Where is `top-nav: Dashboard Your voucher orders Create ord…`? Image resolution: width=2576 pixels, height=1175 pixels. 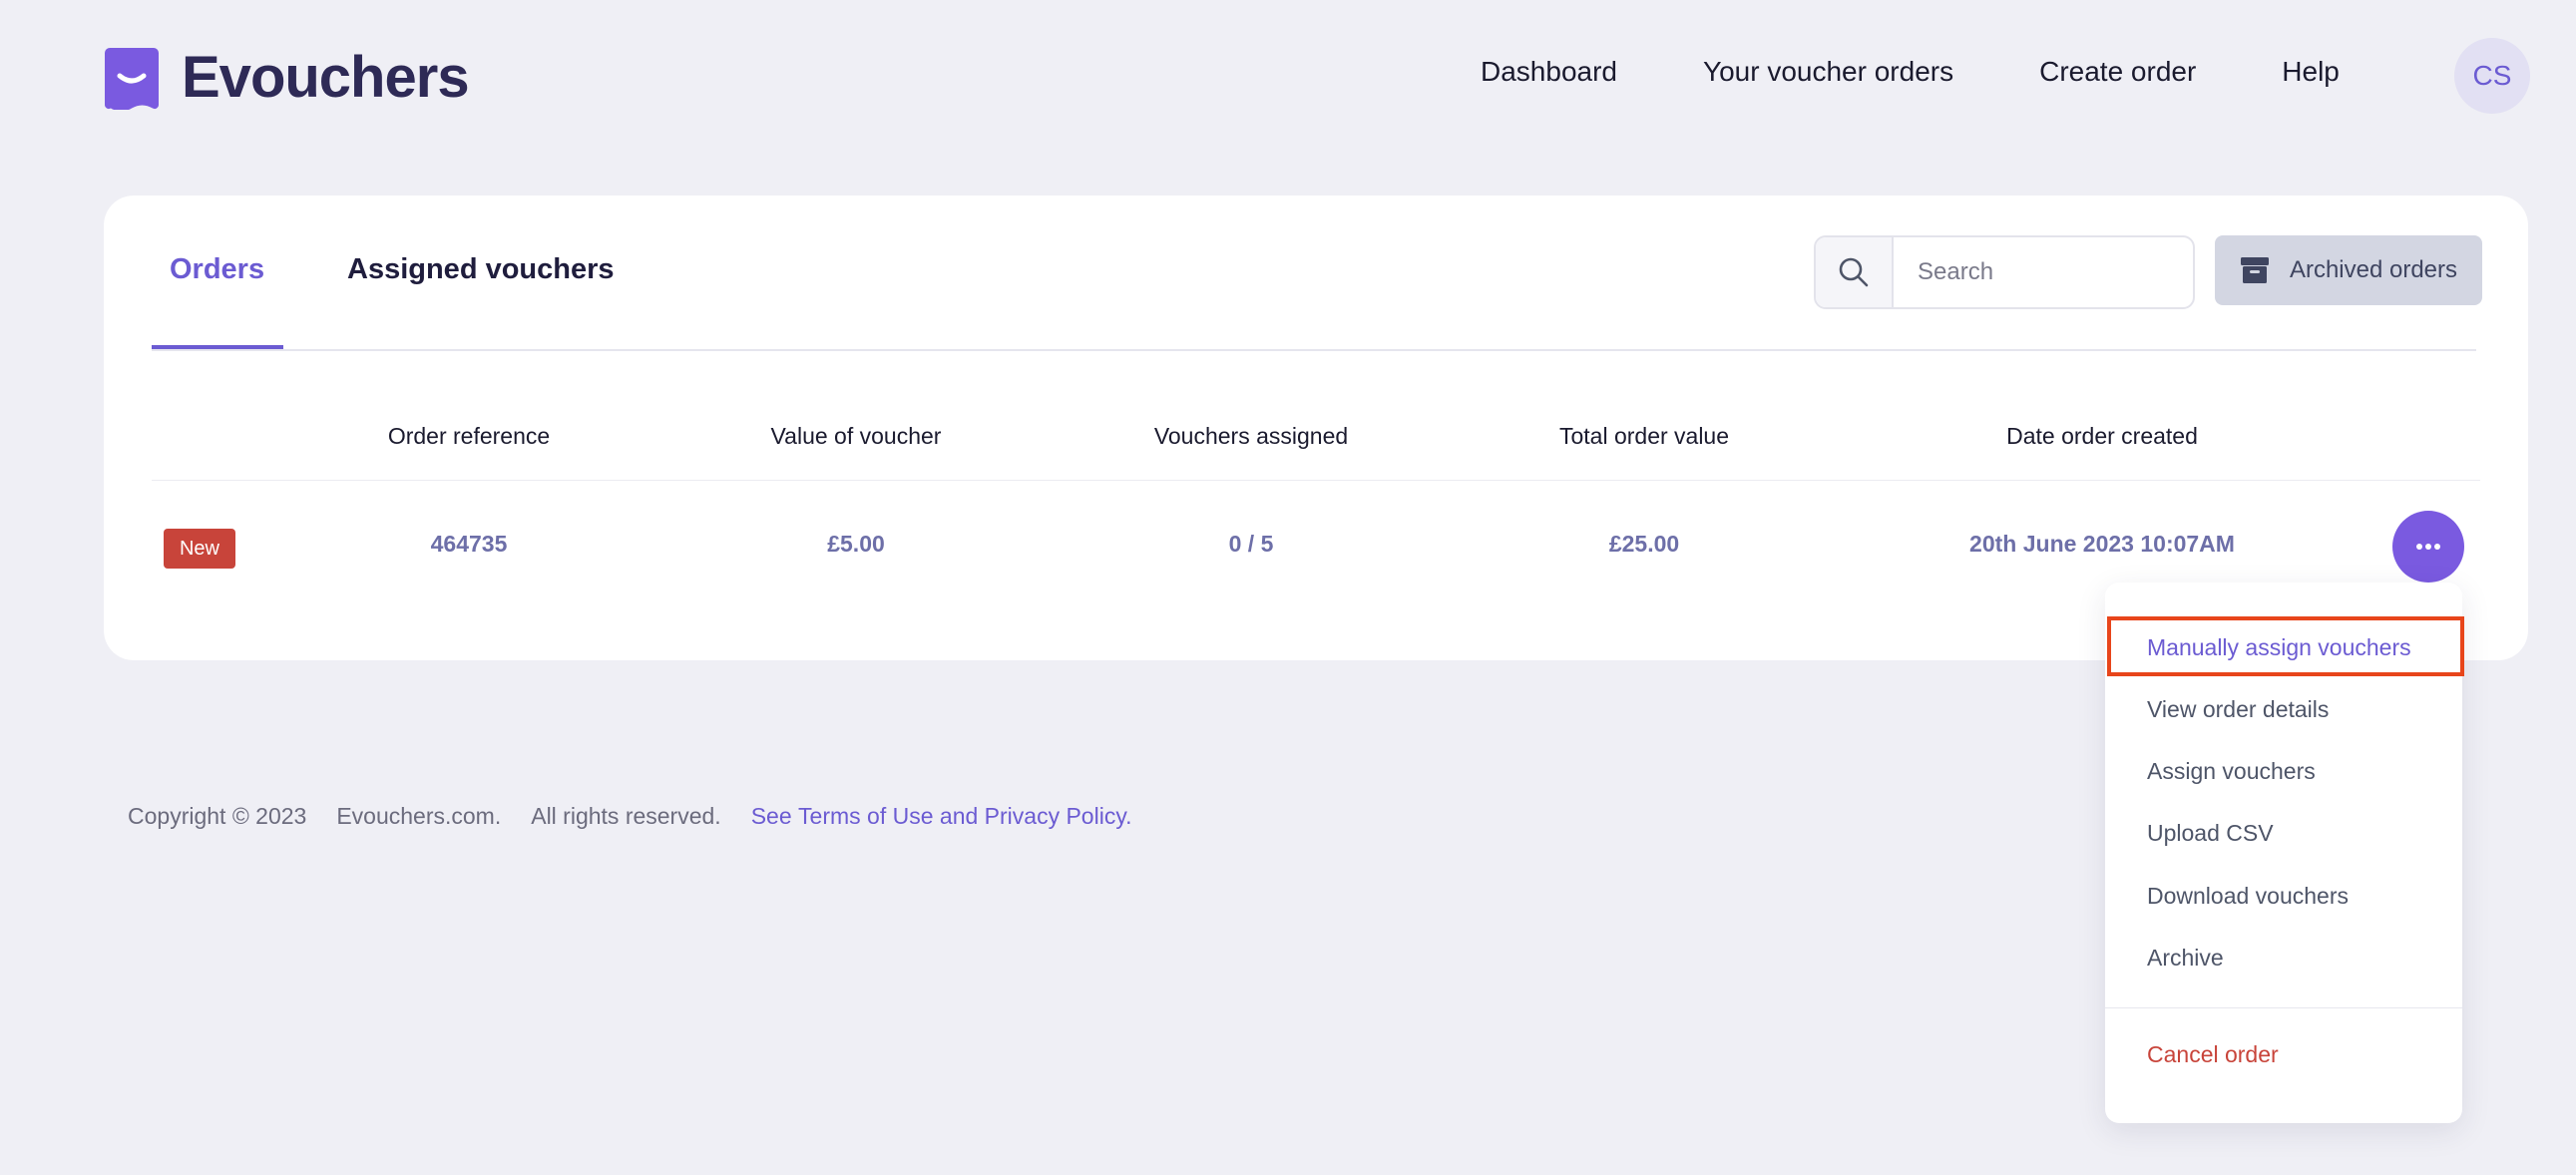 top-nav: Dashboard Your voucher orders Create ord… is located at coordinates (1910, 72).